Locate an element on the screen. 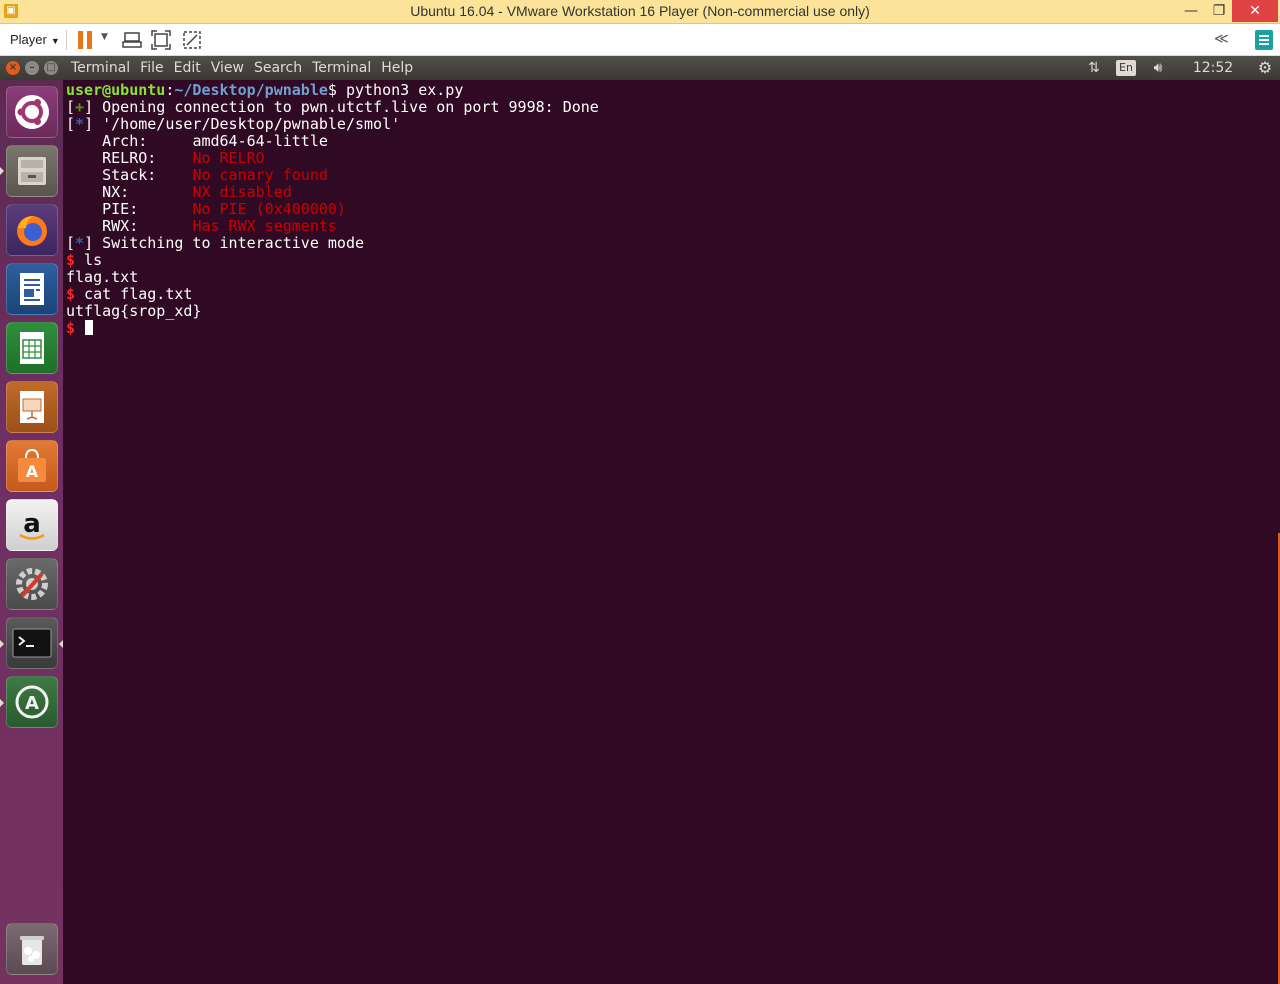  menu-app-terminal: Terminal is located at coordinates (100, 68).